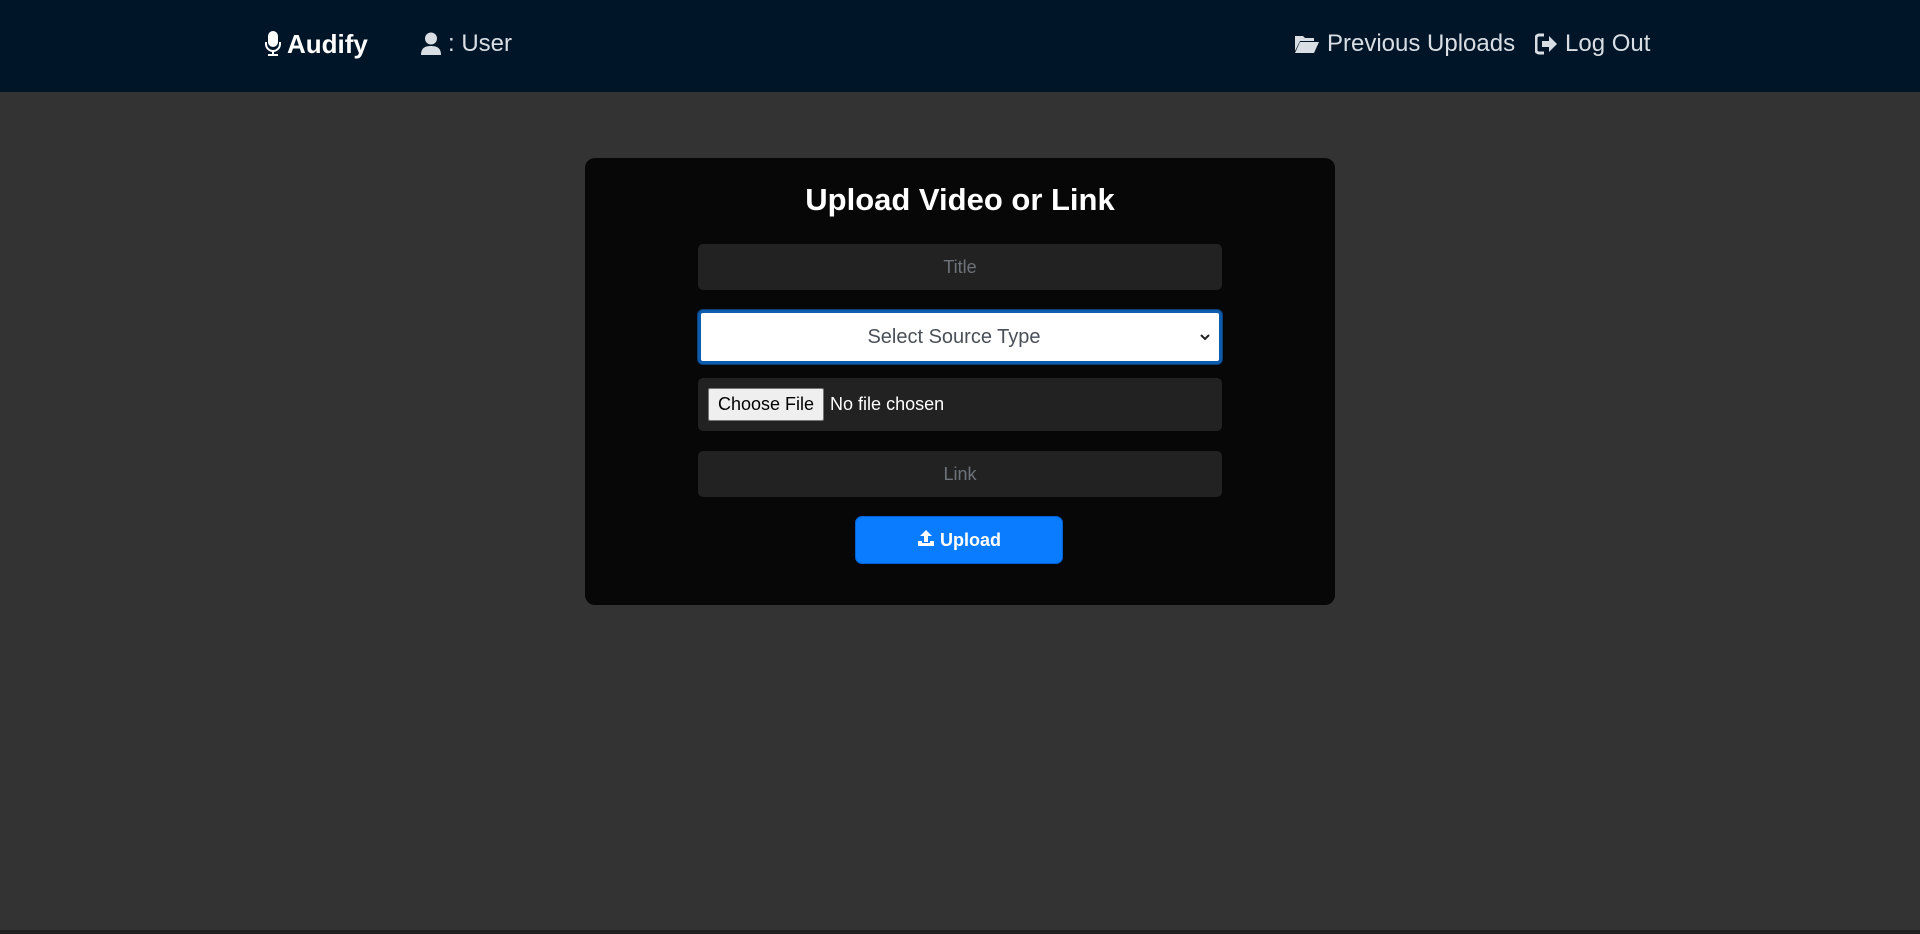 Image resolution: width=1920 pixels, height=934 pixels. I want to click on previous-uploads-link: Previous Uploads, so click(1404, 44).